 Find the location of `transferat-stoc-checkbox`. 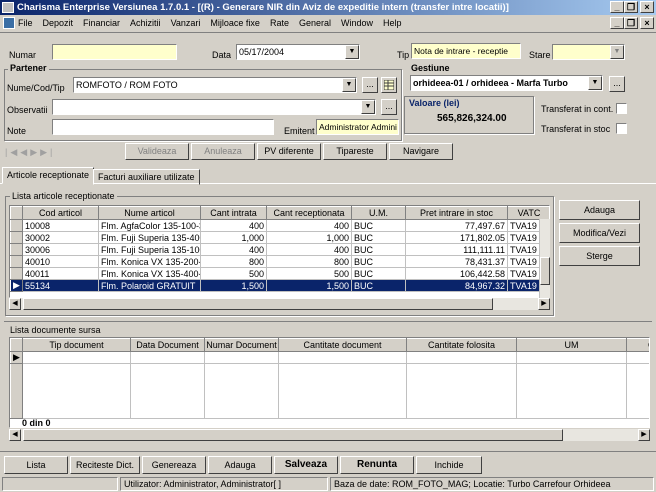

transferat-stoc-checkbox is located at coordinates (621, 128).